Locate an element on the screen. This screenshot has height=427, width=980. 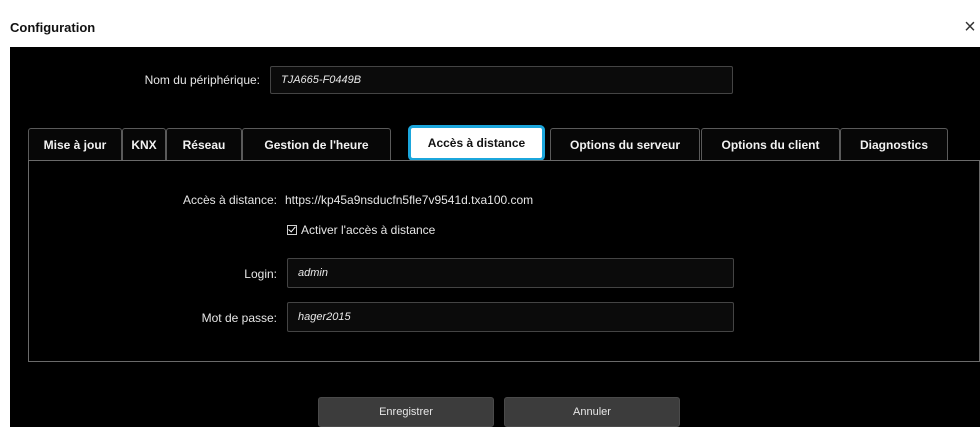
login-field: admin is located at coordinates (510, 273).